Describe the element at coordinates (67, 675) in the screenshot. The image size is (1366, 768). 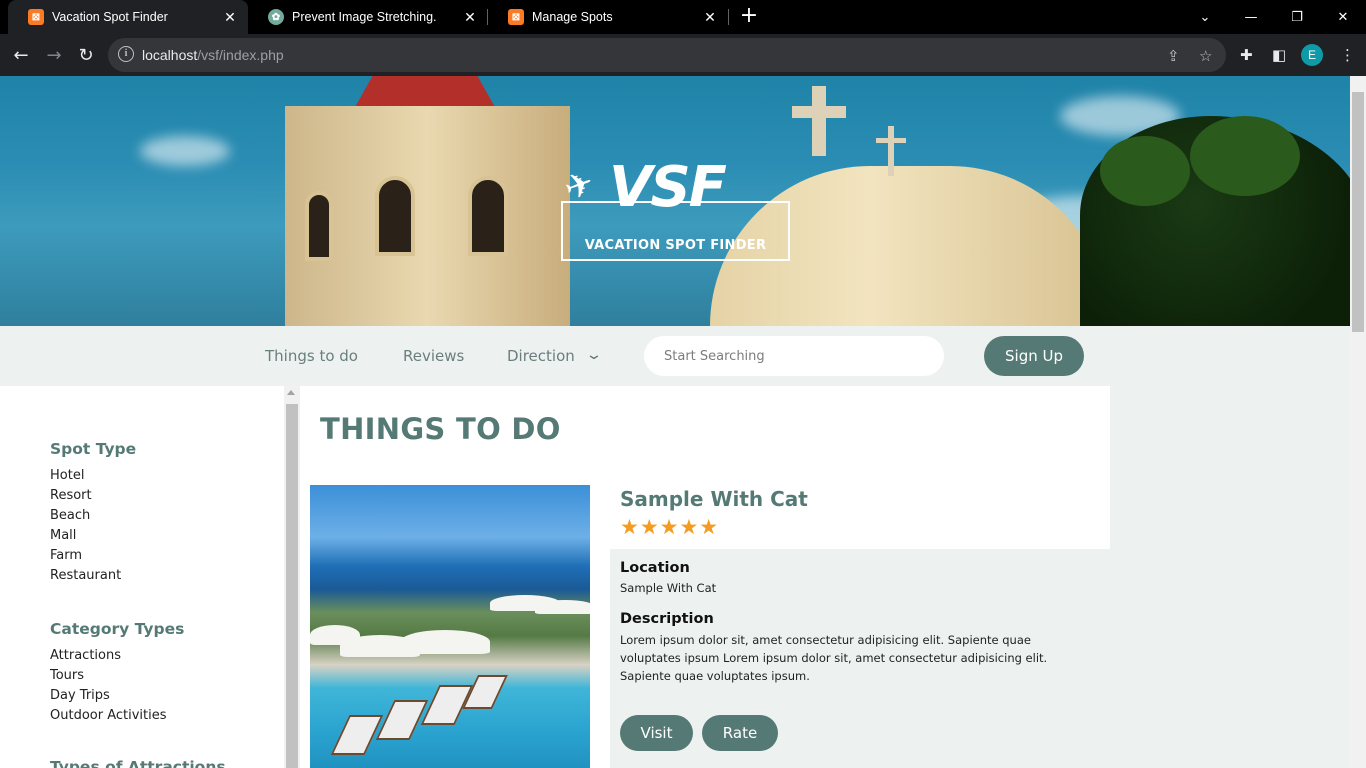
I see `sidebar-item-tours: Tours` at that location.